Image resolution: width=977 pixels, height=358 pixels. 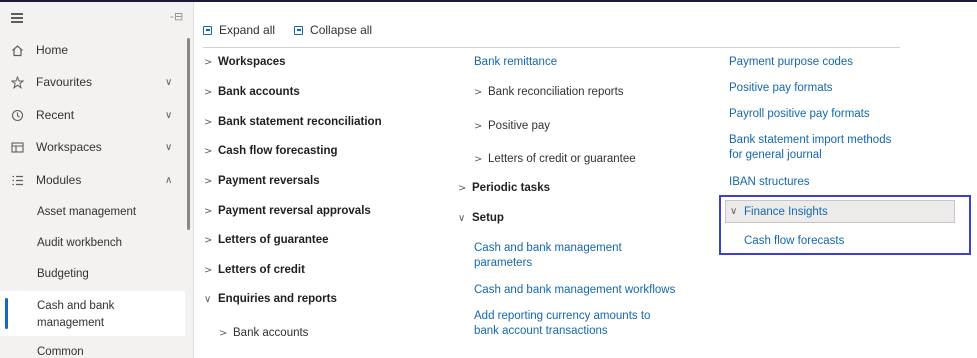 I want to click on nav-item-workspaces: Workspaces ∨, so click(x=92, y=147).